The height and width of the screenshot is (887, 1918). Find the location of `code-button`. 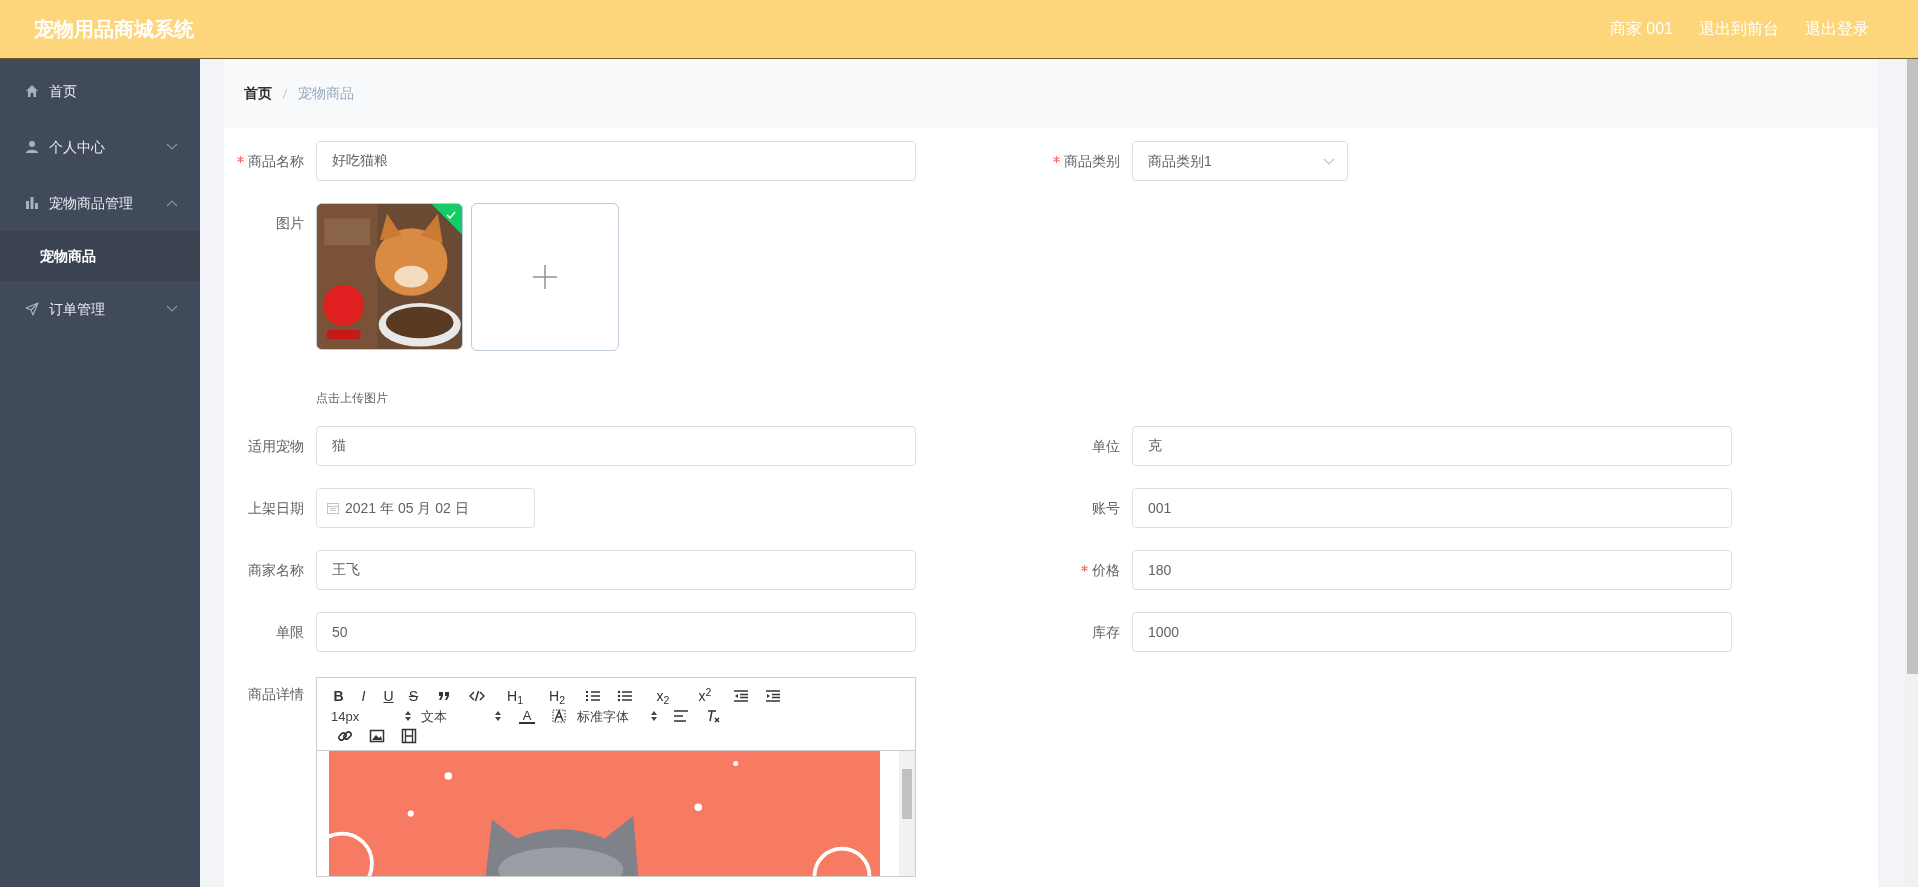

code-button is located at coordinates (477, 696).